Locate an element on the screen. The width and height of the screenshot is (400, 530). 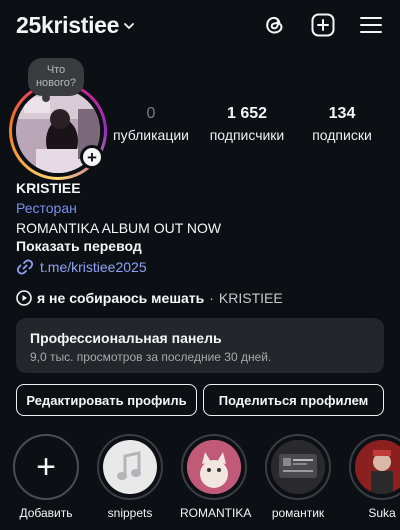
highlight-label: романтик is located at coordinates (298, 513).